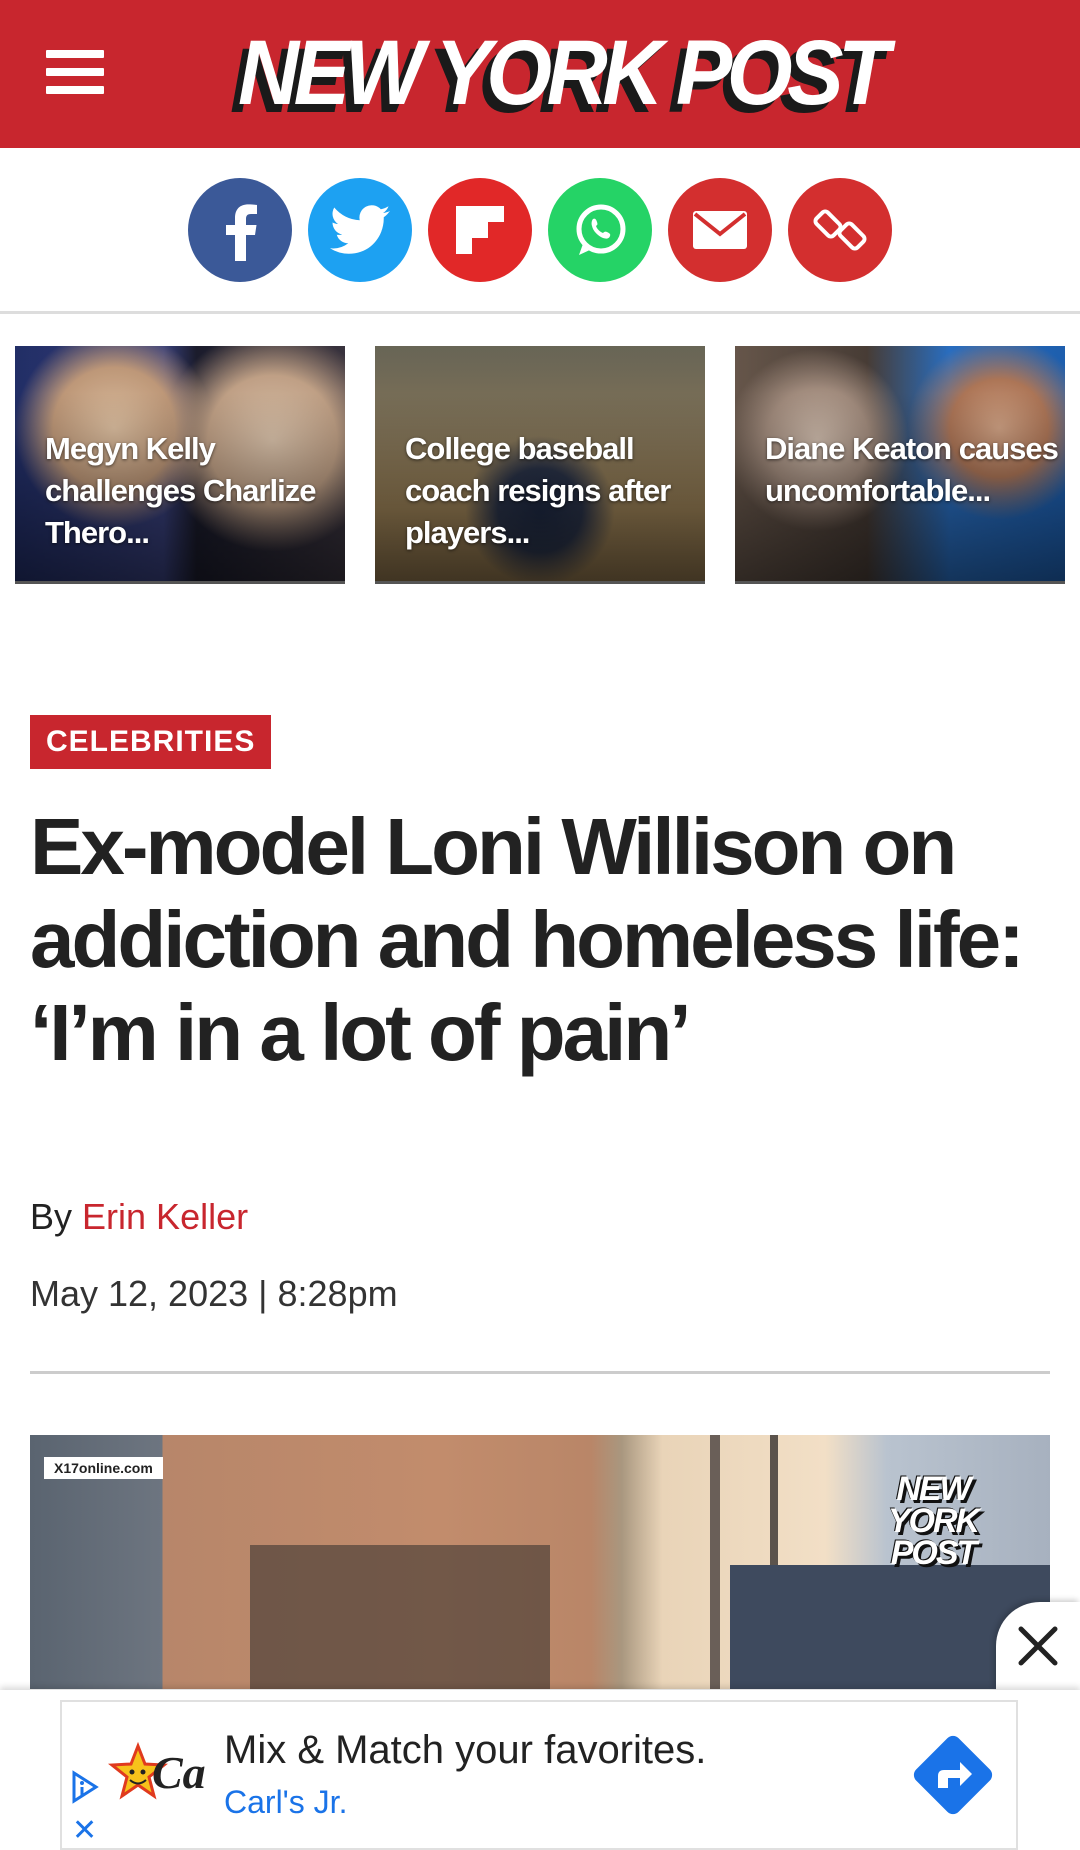  What do you see at coordinates (953, 1775) in the screenshot?
I see `directions-arrow-icon` at bounding box center [953, 1775].